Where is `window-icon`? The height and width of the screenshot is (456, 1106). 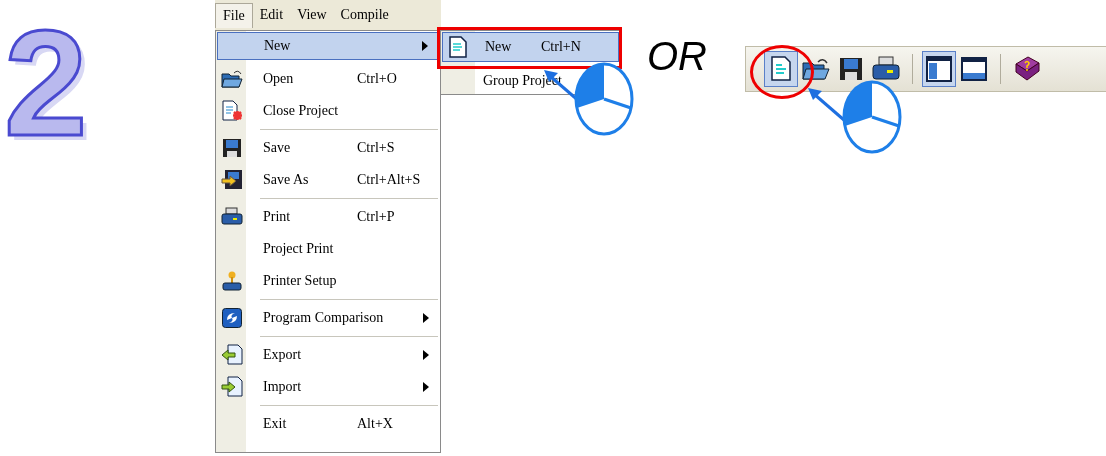
window-icon is located at coordinates (974, 69).